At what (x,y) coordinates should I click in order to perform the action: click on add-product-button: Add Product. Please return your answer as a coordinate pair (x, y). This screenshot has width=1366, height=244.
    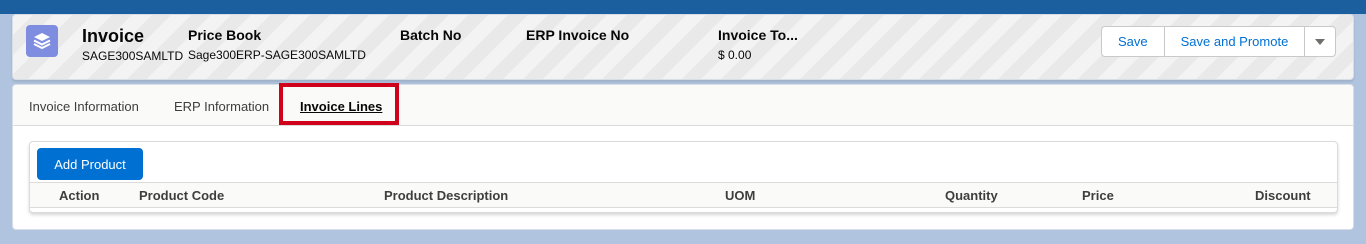
    Looking at the image, I should click on (90, 164).